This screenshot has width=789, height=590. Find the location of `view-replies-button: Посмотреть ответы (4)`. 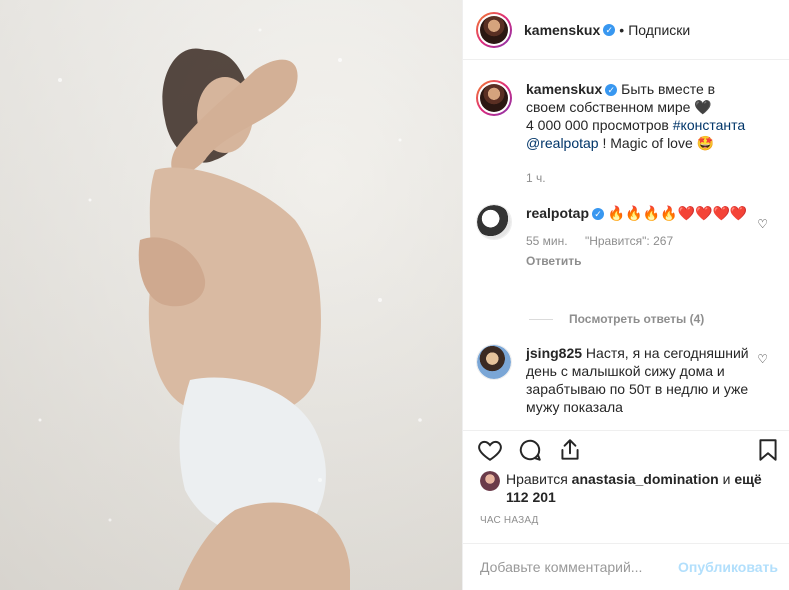

view-replies-button: Посмотреть ответы (4) is located at coordinates (616, 319).